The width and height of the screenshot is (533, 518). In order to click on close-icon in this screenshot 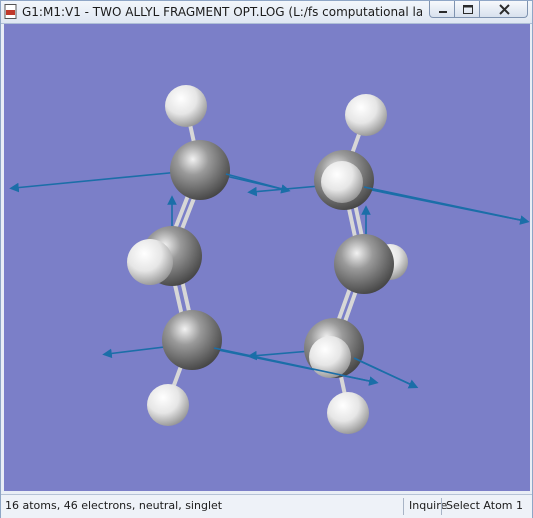, I will do `click(504, 9)`.